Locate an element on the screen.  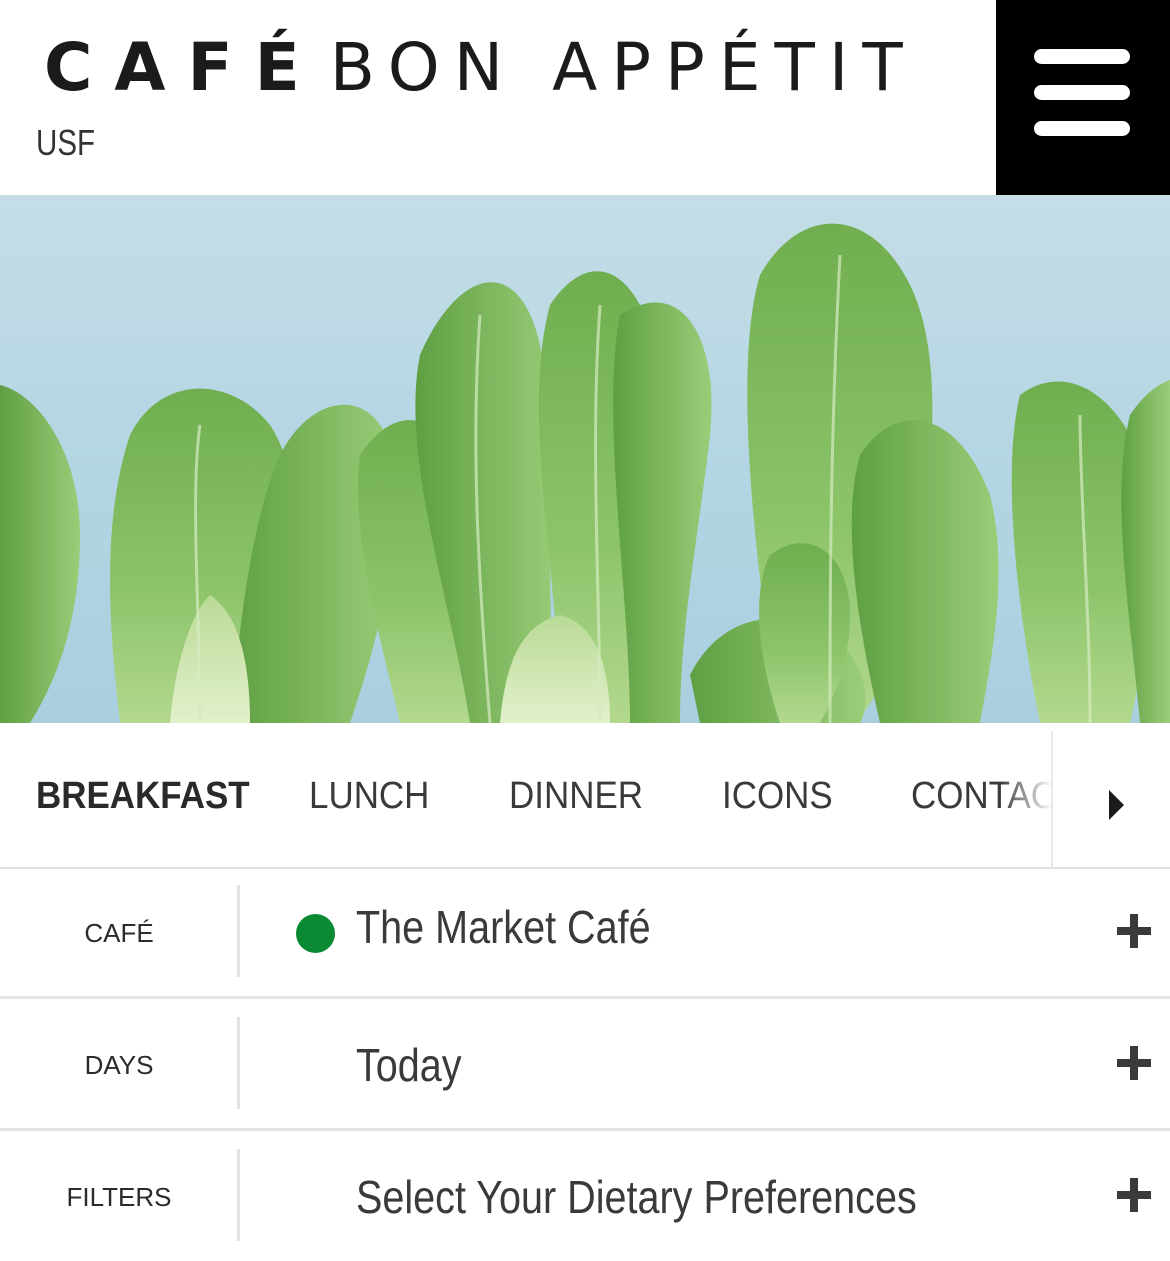
filters-label: FILTERS is located at coordinates (119, 1196).